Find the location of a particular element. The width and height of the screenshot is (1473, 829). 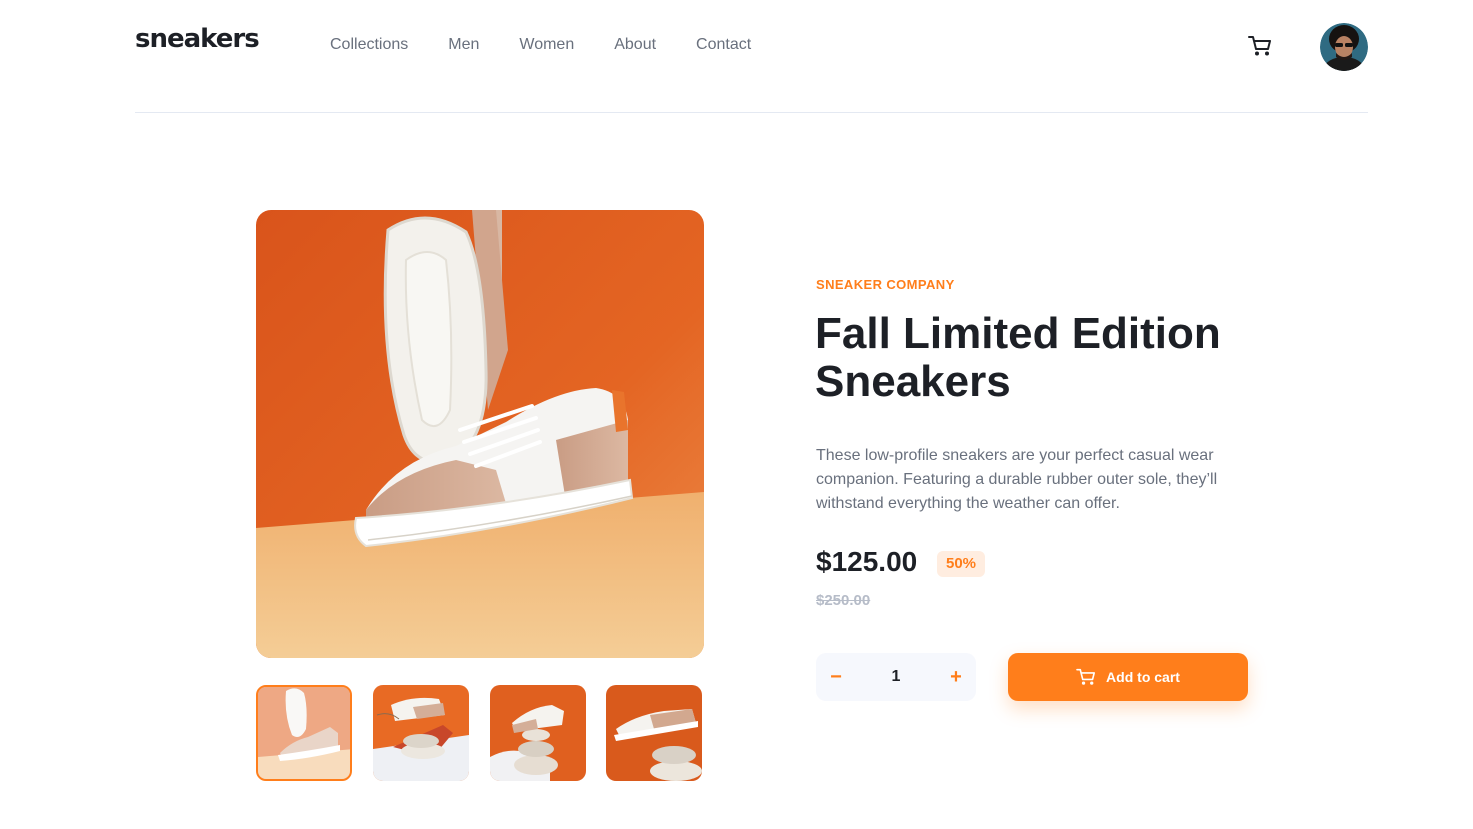

quantity-stepper: − 1 + is located at coordinates (896, 677).